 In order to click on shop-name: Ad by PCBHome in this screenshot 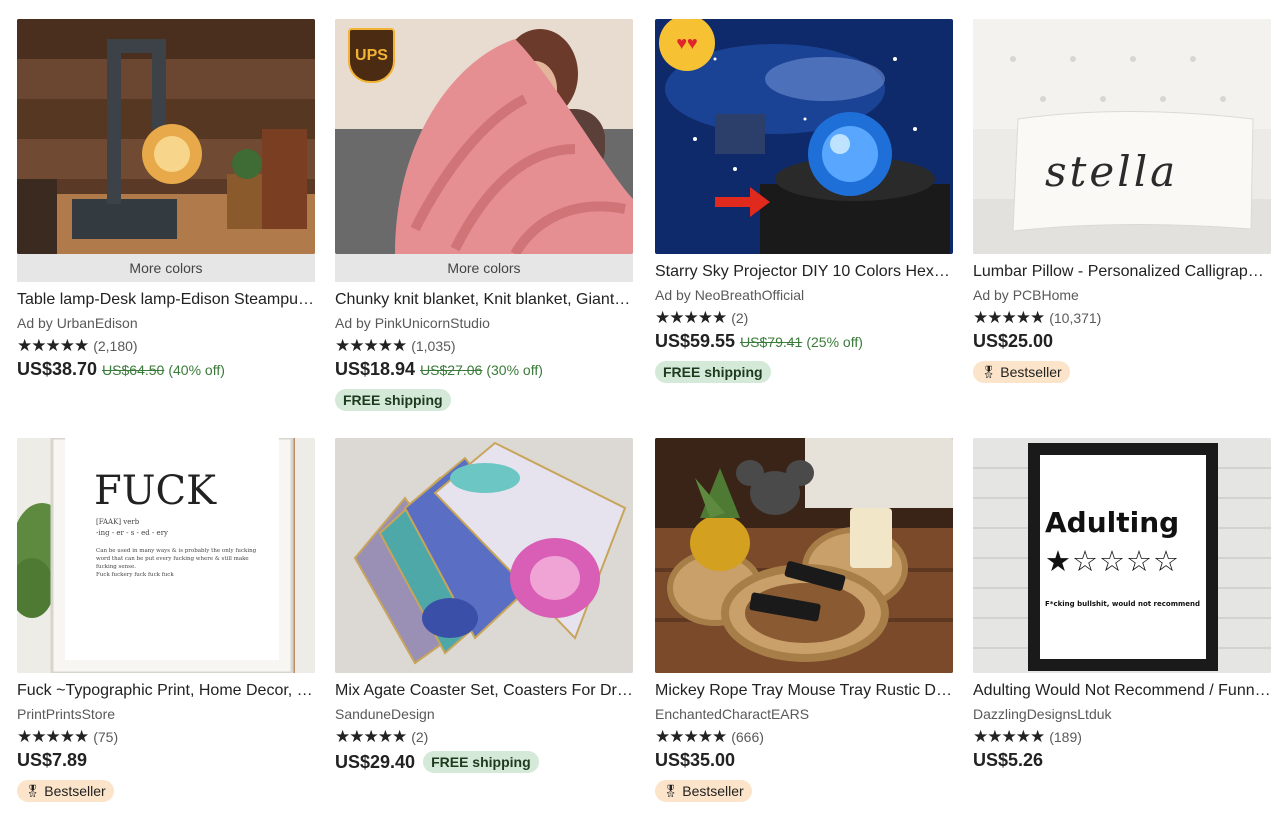, I will do `click(1026, 295)`.